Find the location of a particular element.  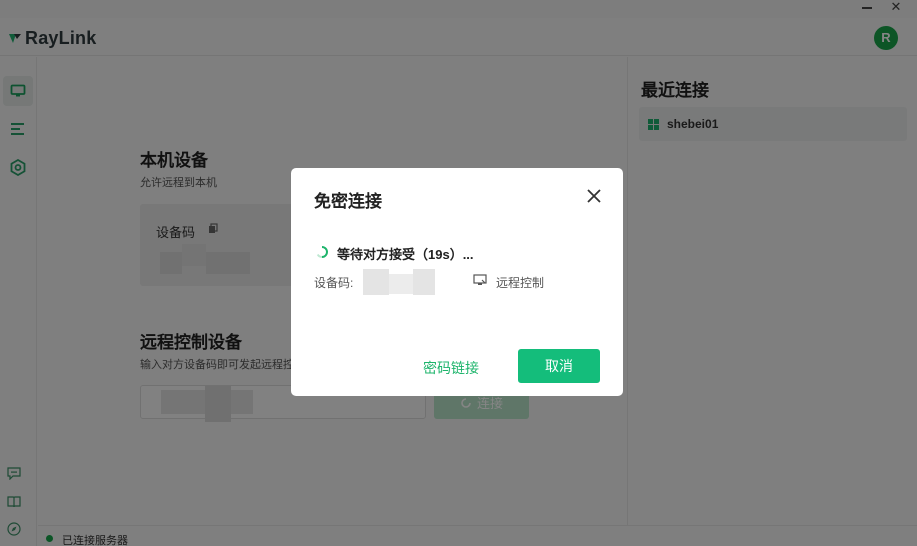

password-link-button: 密码链接 is located at coordinates (451, 368).